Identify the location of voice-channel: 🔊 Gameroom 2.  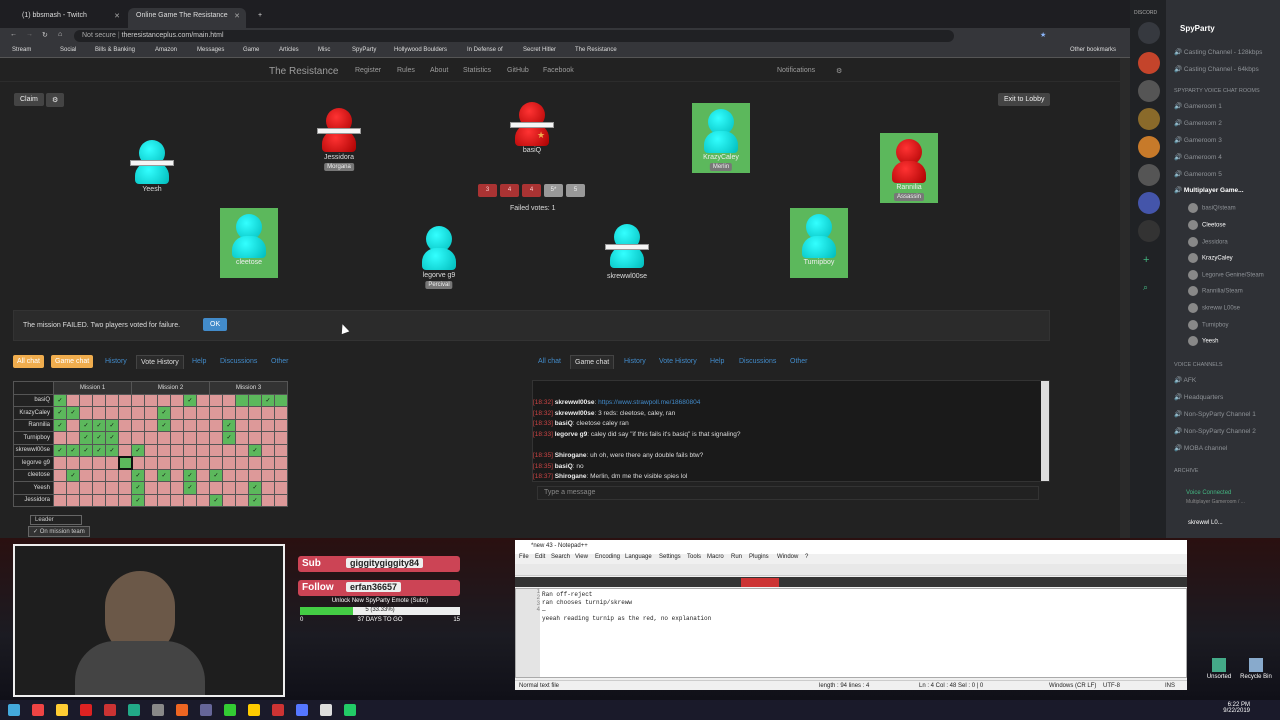
(1227, 123).